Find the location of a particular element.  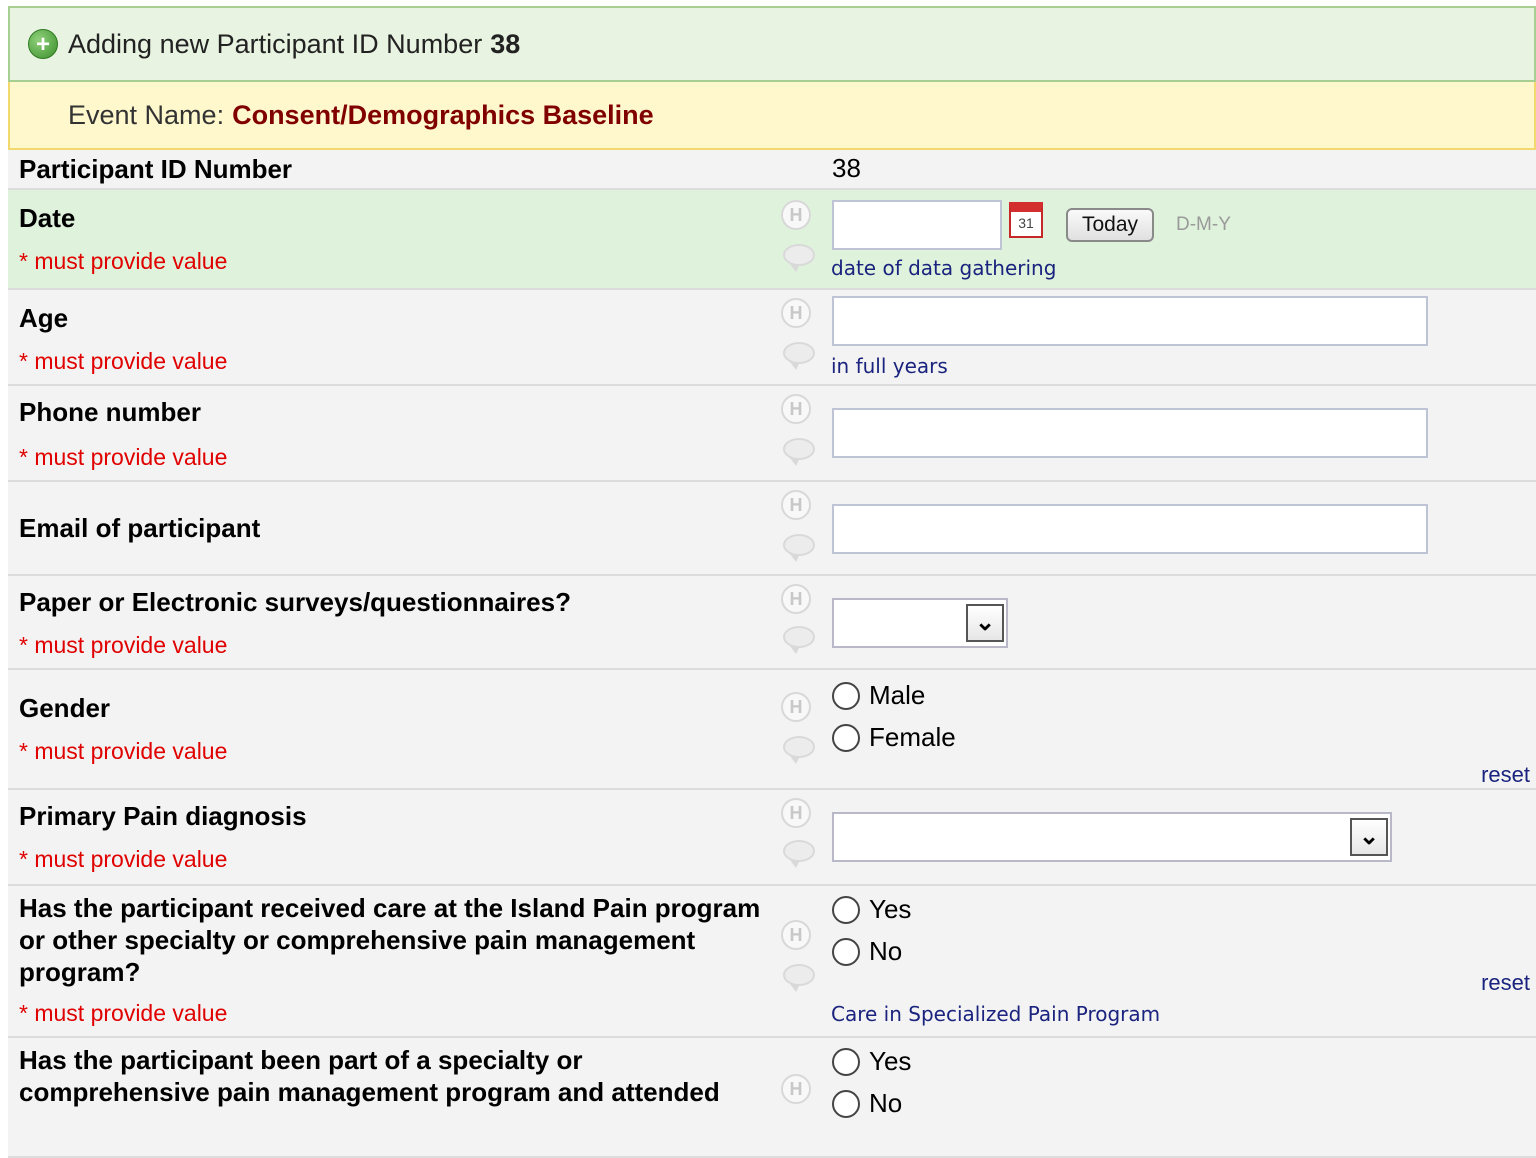

gender-label: Gender is located at coordinates (65, 708).